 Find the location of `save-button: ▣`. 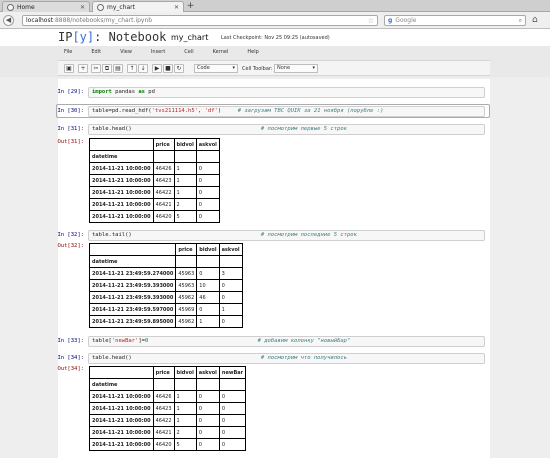

save-button: ▣ is located at coordinates (69, 68).